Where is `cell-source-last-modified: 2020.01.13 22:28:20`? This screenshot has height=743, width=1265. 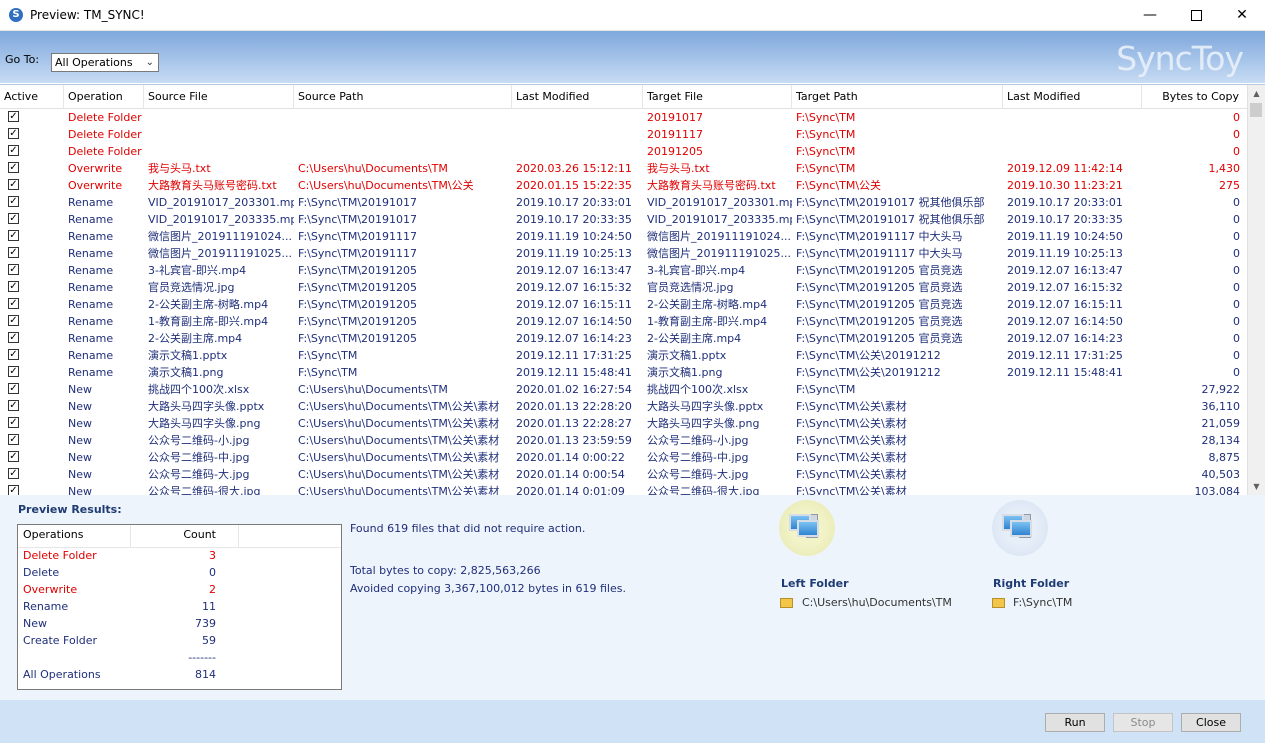 cell-source-last-modified: 2020.01.13 22:28:20 is located at coordinates (574, 406).